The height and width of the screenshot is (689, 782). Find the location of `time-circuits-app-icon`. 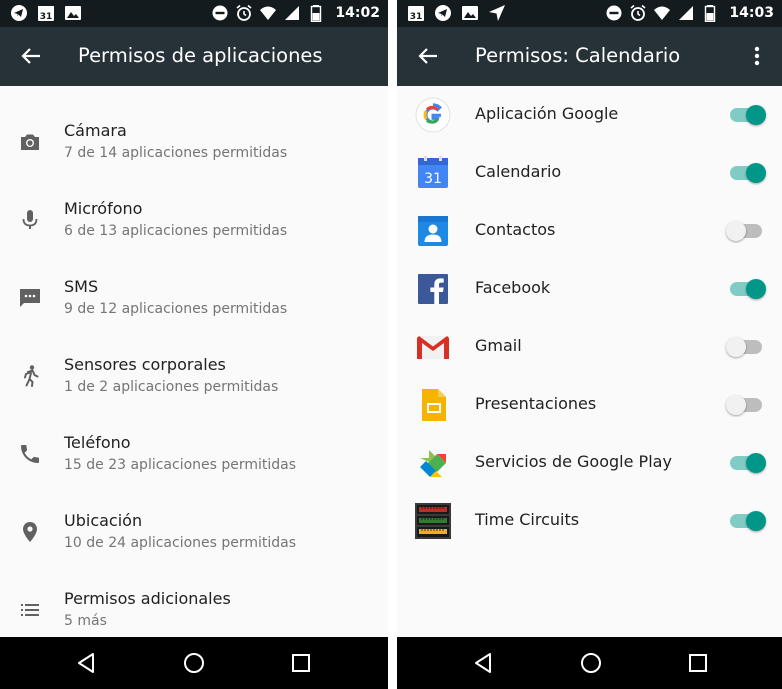

time-circuits-app-icon is located at coordinates (433, 521).